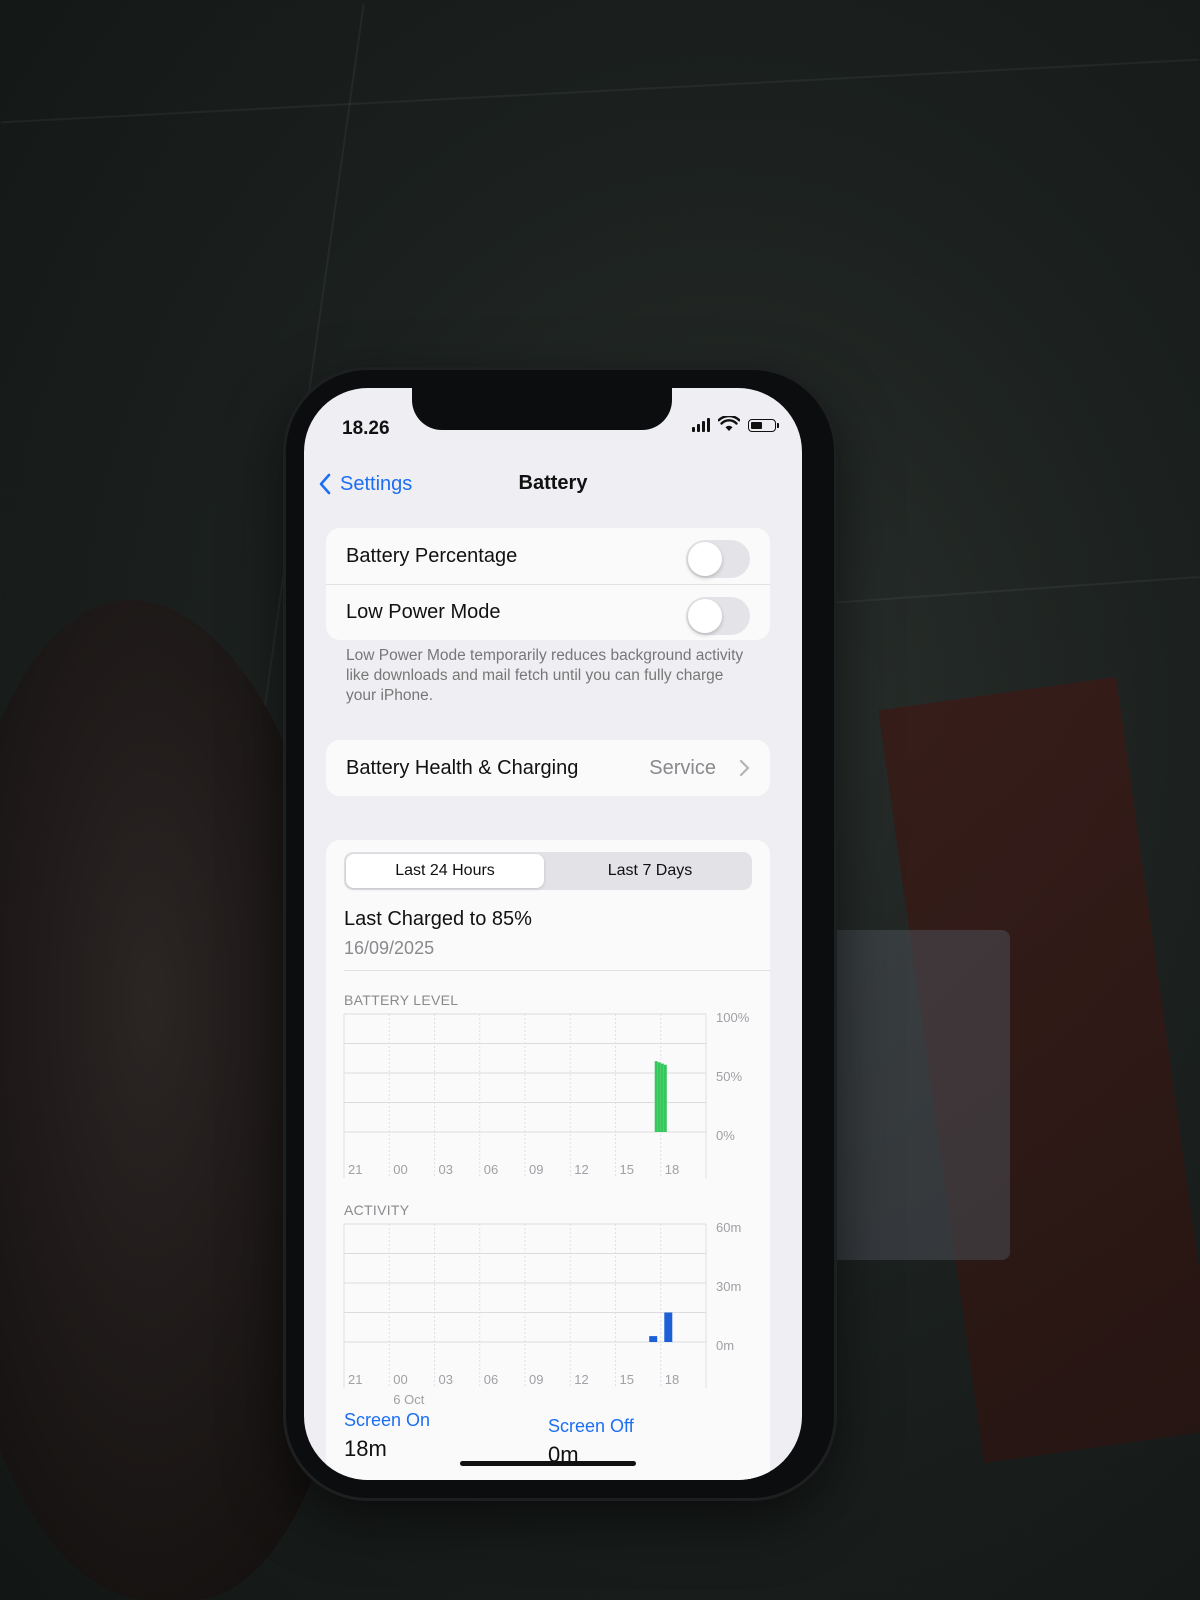 This screenshot has width=1200, height=1600. Describe the element at coordinates (548, 556) in the screenshot. I see `battery-percentage-row: Battery Percentage` at that location.